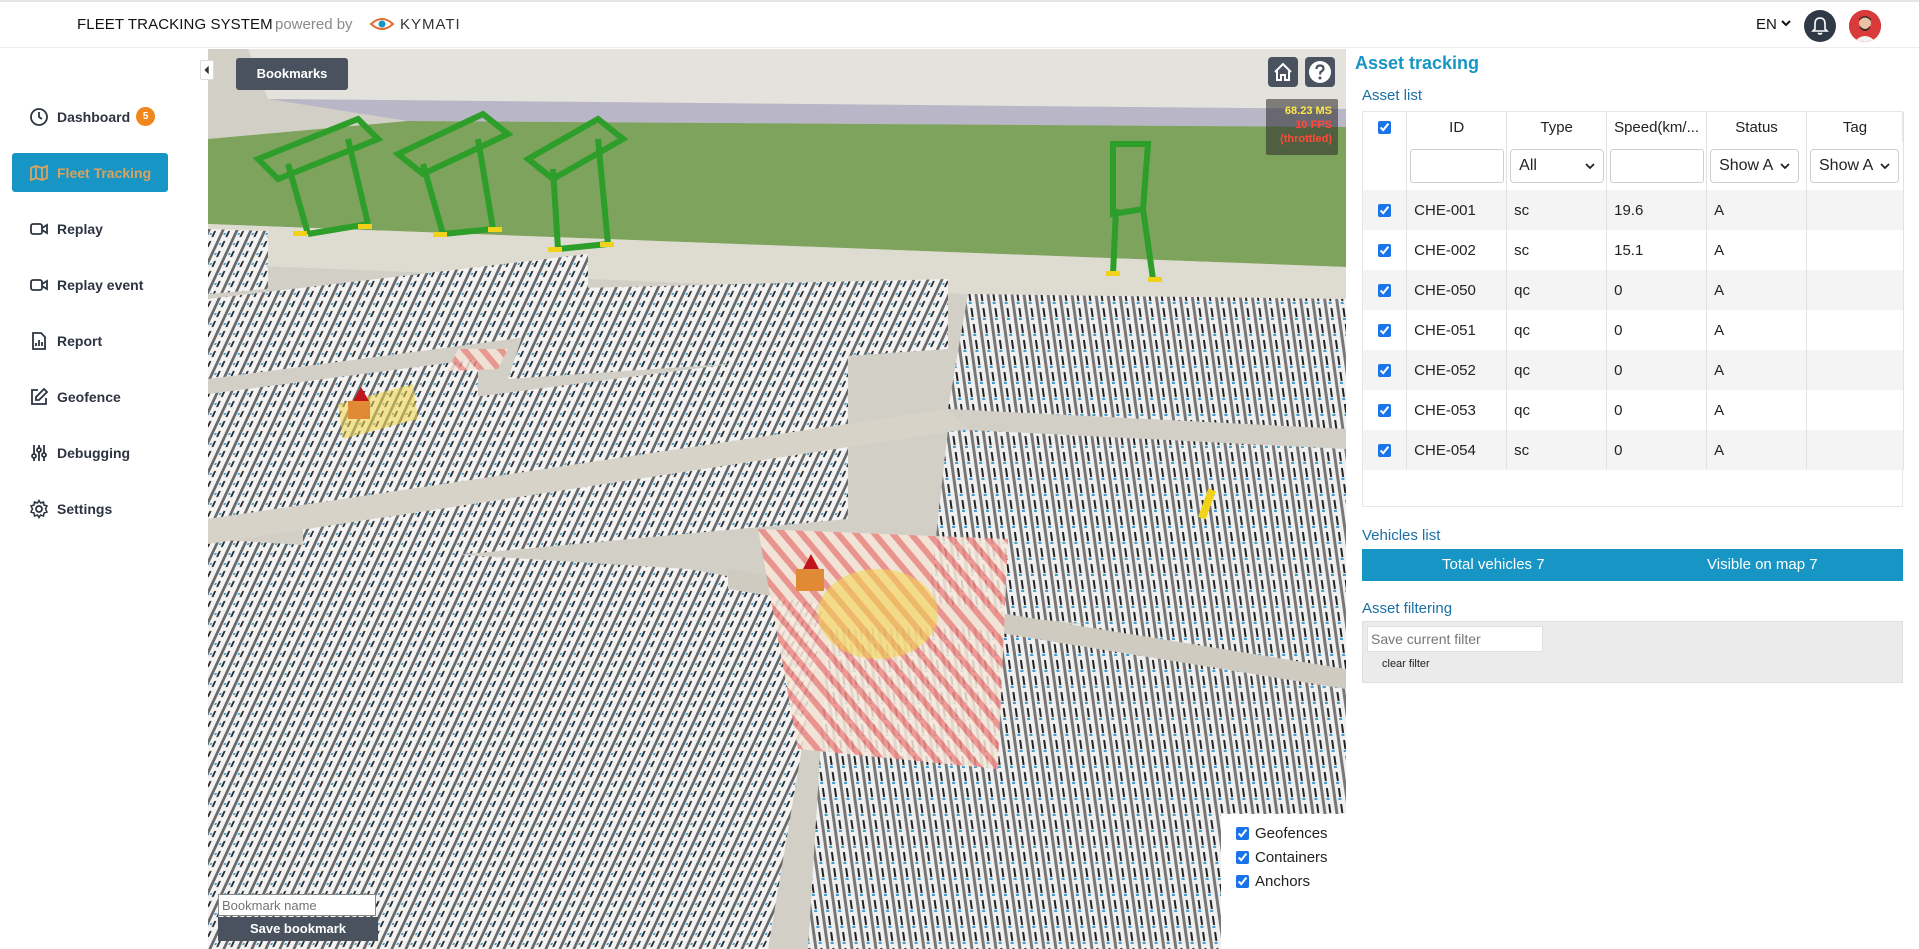 The width and height of the screenshot is (1919, 949). I want to click on sidebar-item-label: Replay, so click(80, 228).